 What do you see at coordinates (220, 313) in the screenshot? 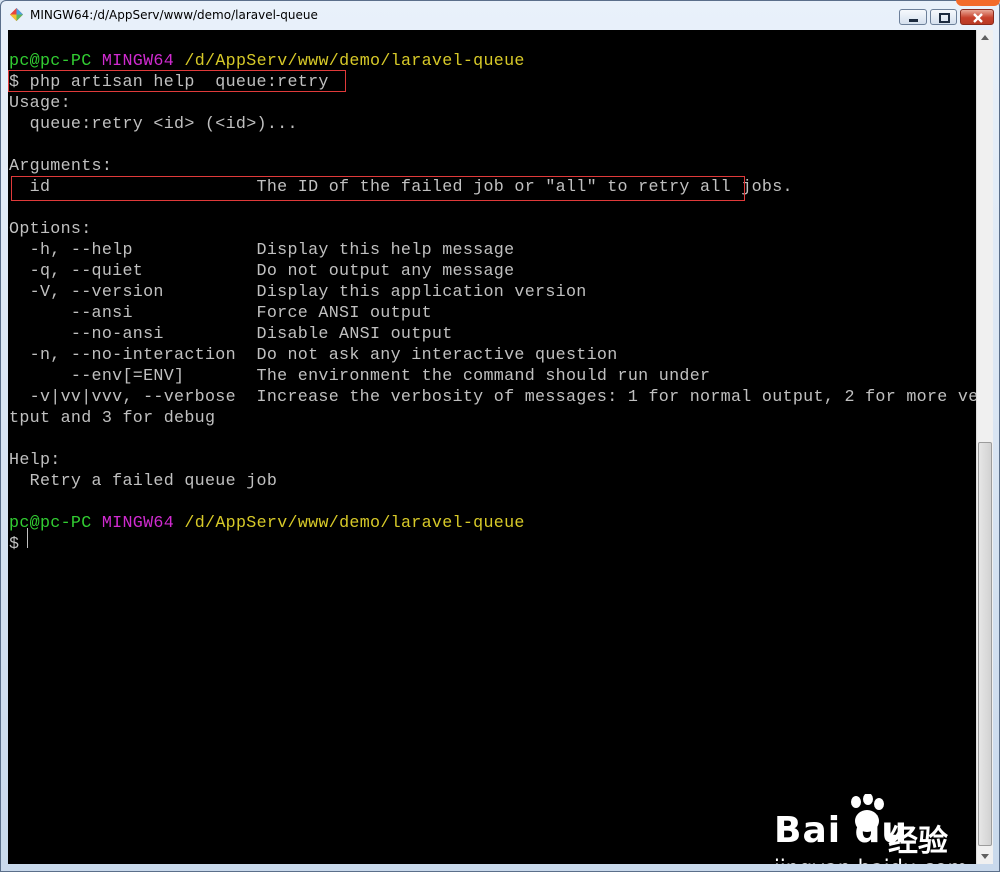
I see `option-line: --ansi Force ANSI output` at bounding box center [220, 313].